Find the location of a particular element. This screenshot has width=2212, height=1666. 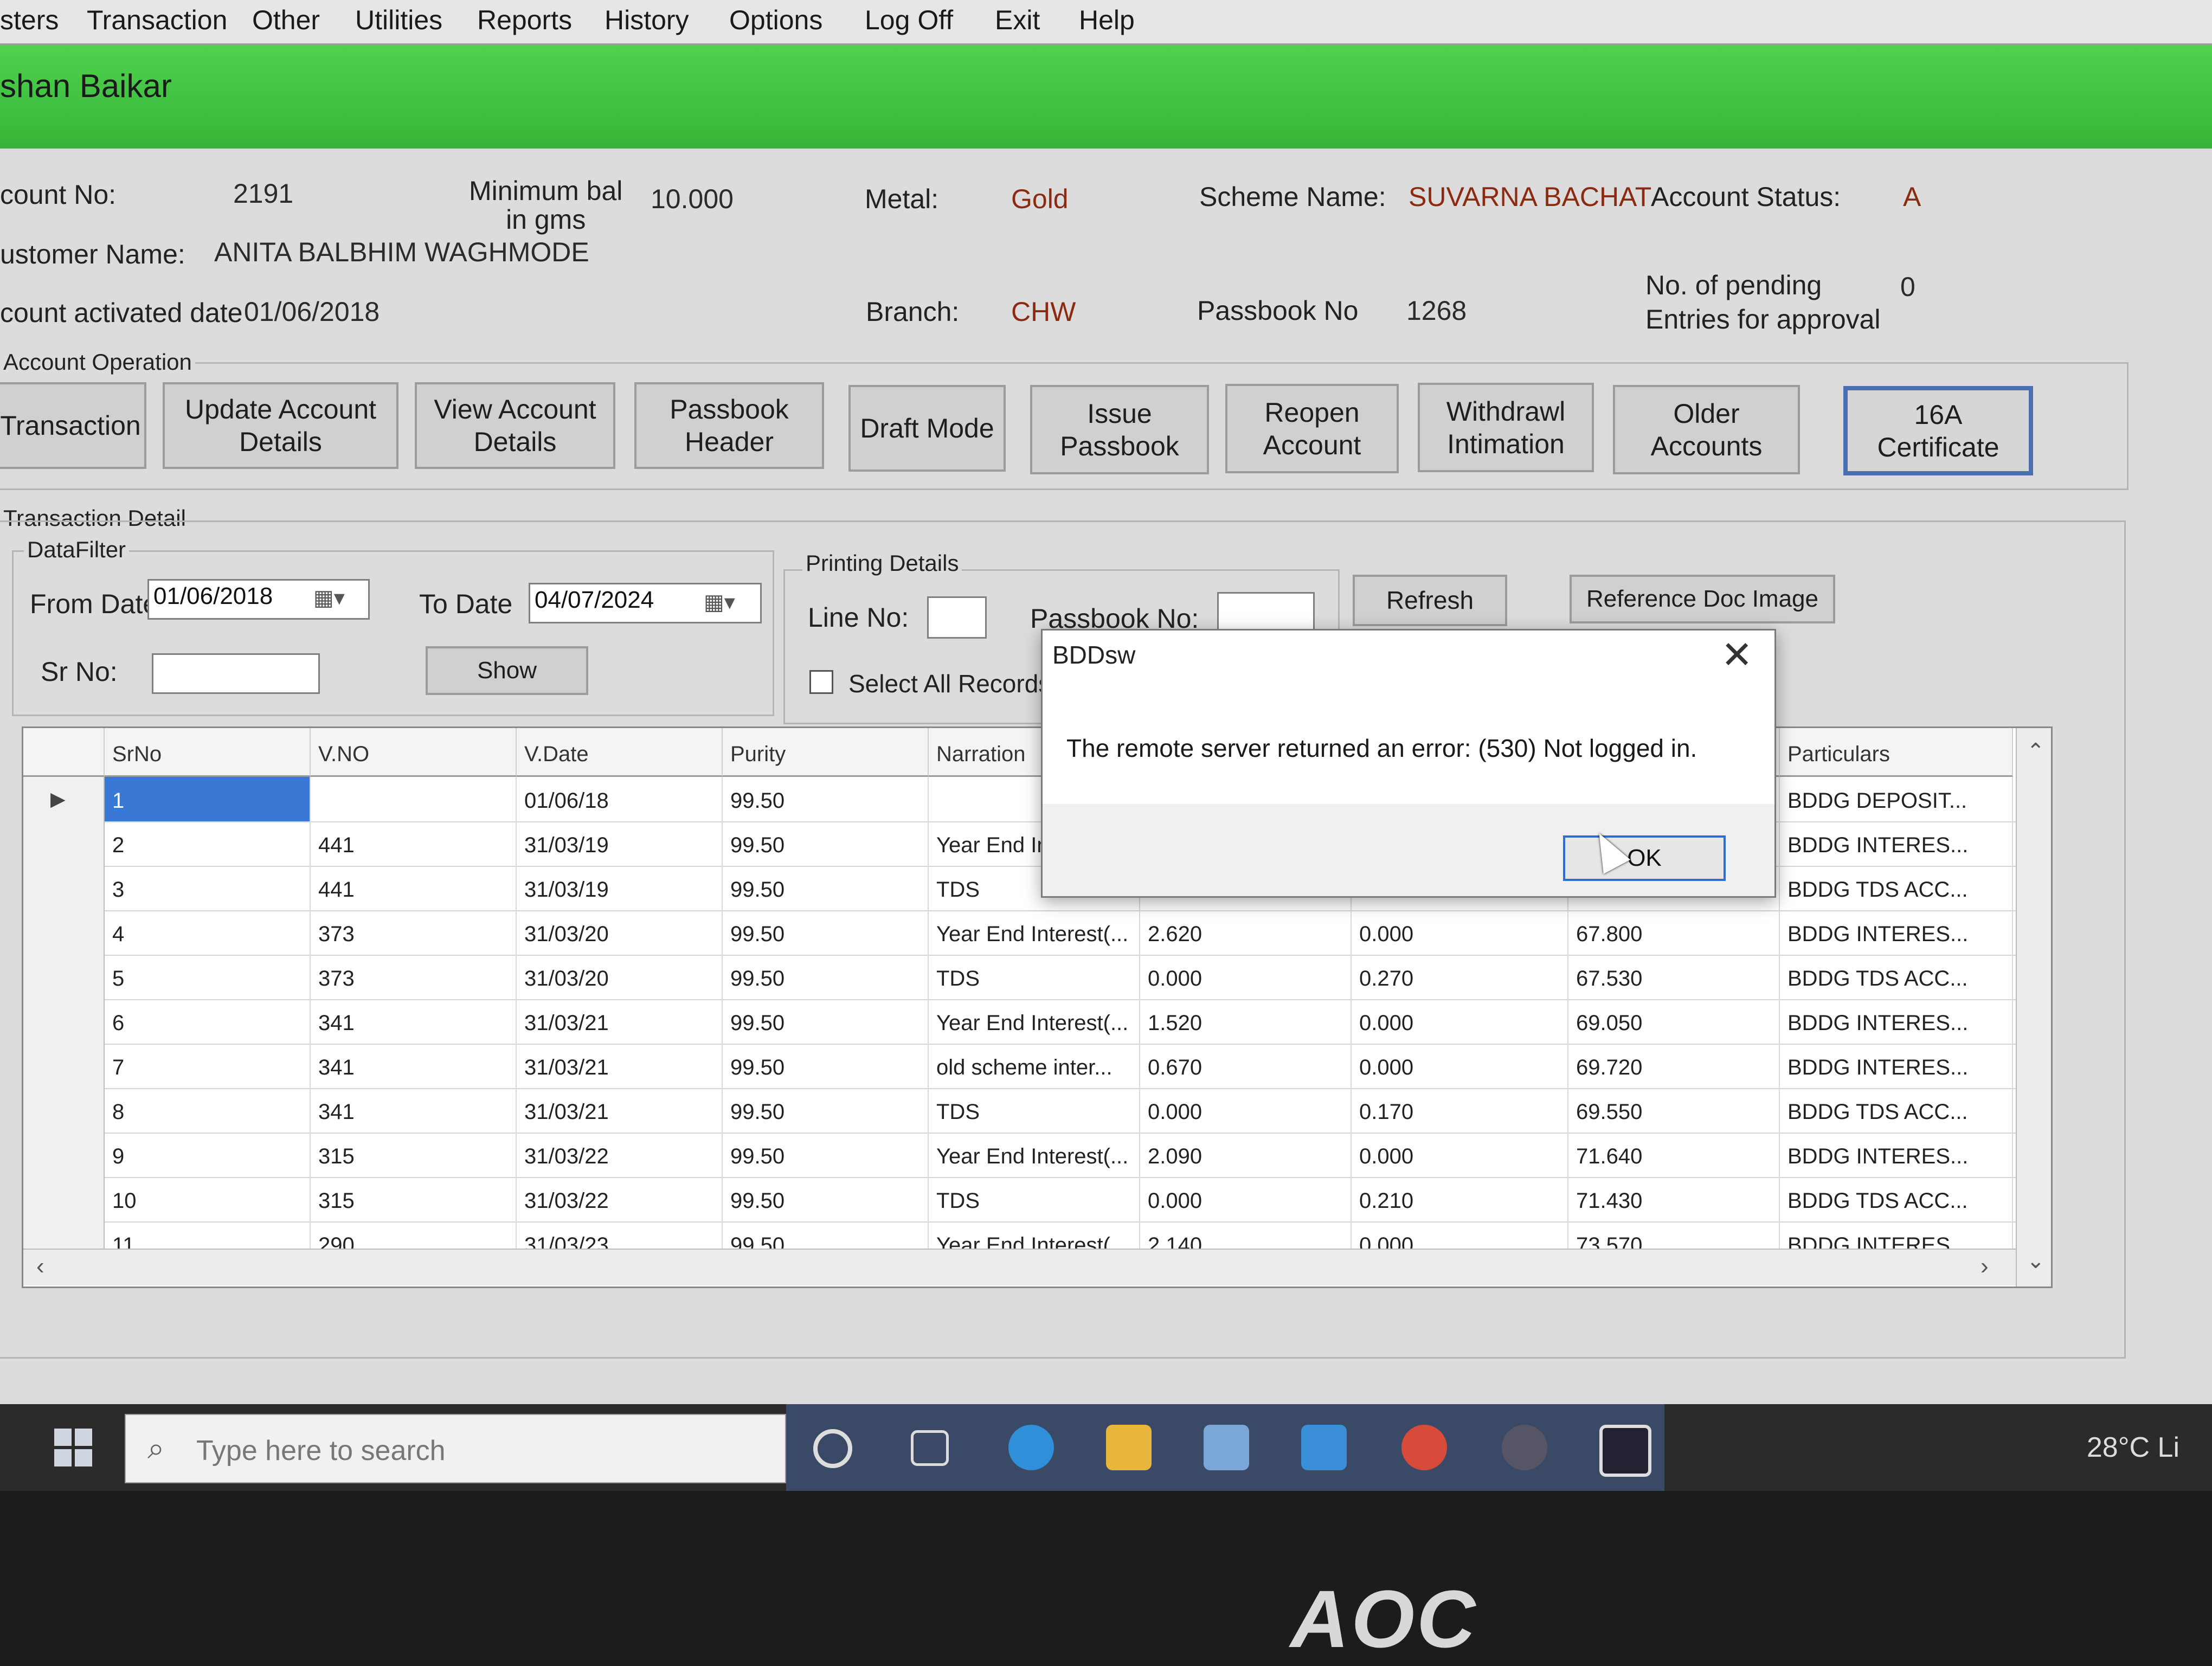

scroll-right-icon: › is located at coordinates (1984, 1267).